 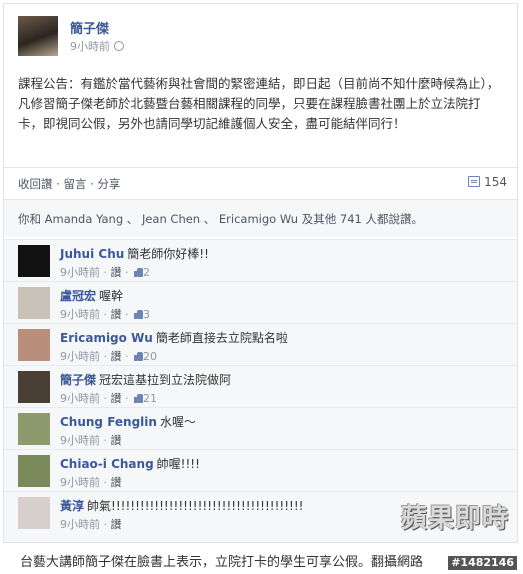 I want to click on commenter-name: Chung Fenglin, so click(x=108, y=422).